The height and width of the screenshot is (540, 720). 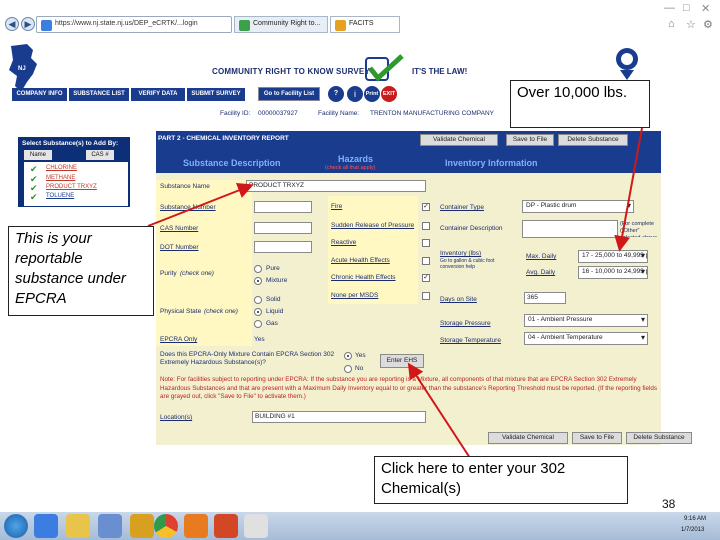 I want to click on cas-number-field, so click(x=283, y=228).